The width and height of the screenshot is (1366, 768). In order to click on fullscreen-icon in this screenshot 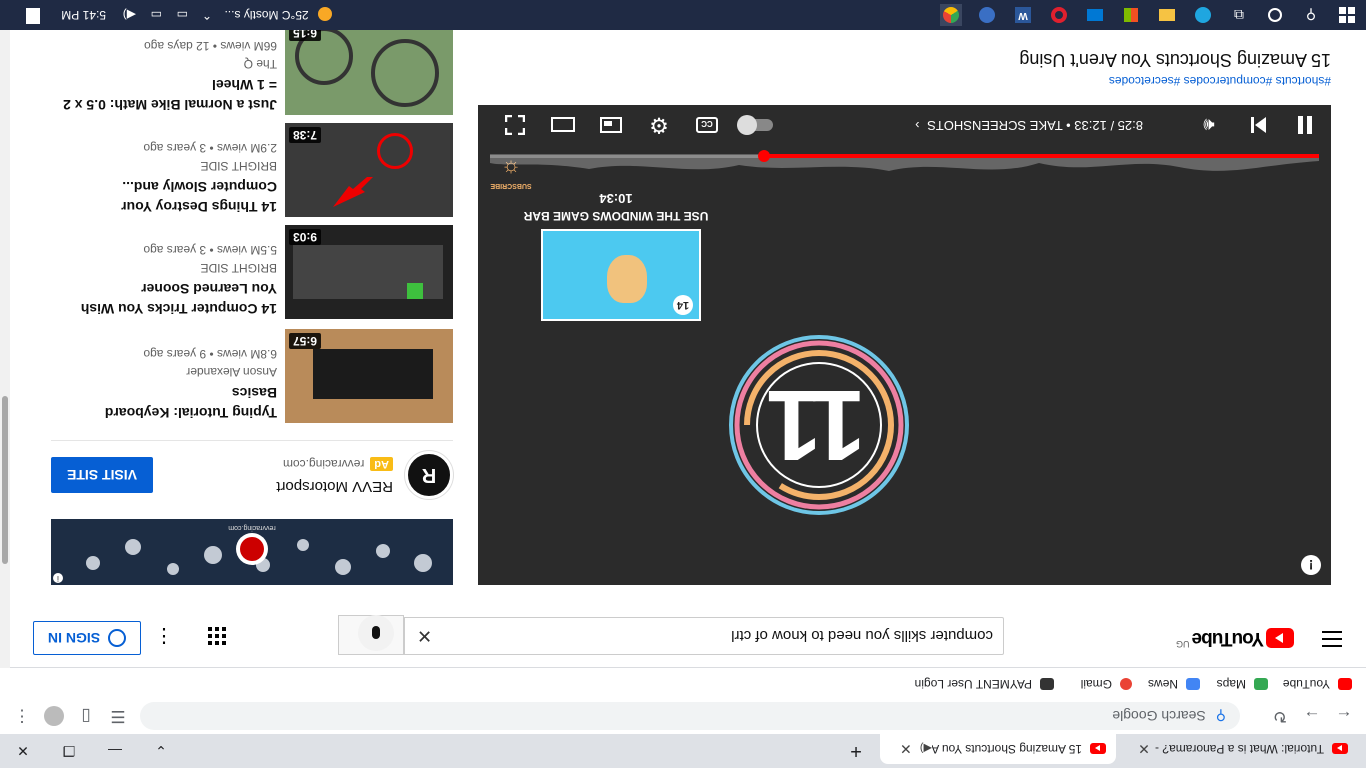, I will do `click(515, 125)`.